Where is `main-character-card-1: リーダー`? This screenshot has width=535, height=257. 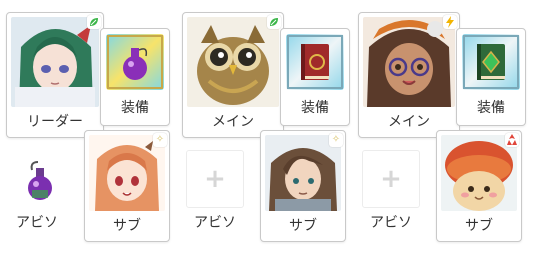 main-character-card-1: リーダー is located at coordinates (55, 75).